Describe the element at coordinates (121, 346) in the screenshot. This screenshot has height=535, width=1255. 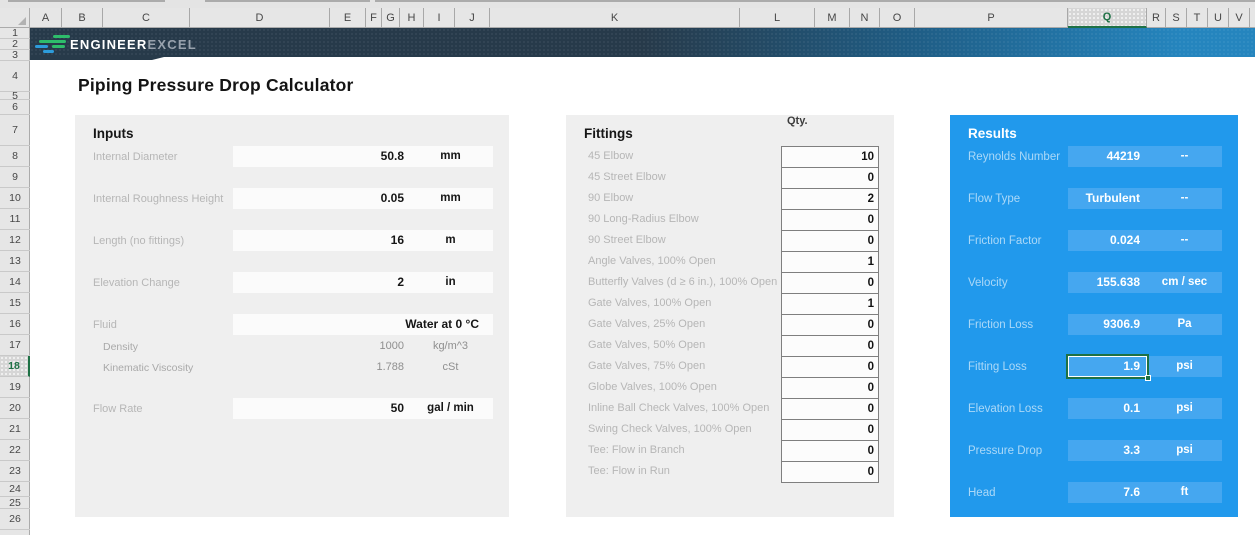
I see `fluid-prop-label: Density` at that location.